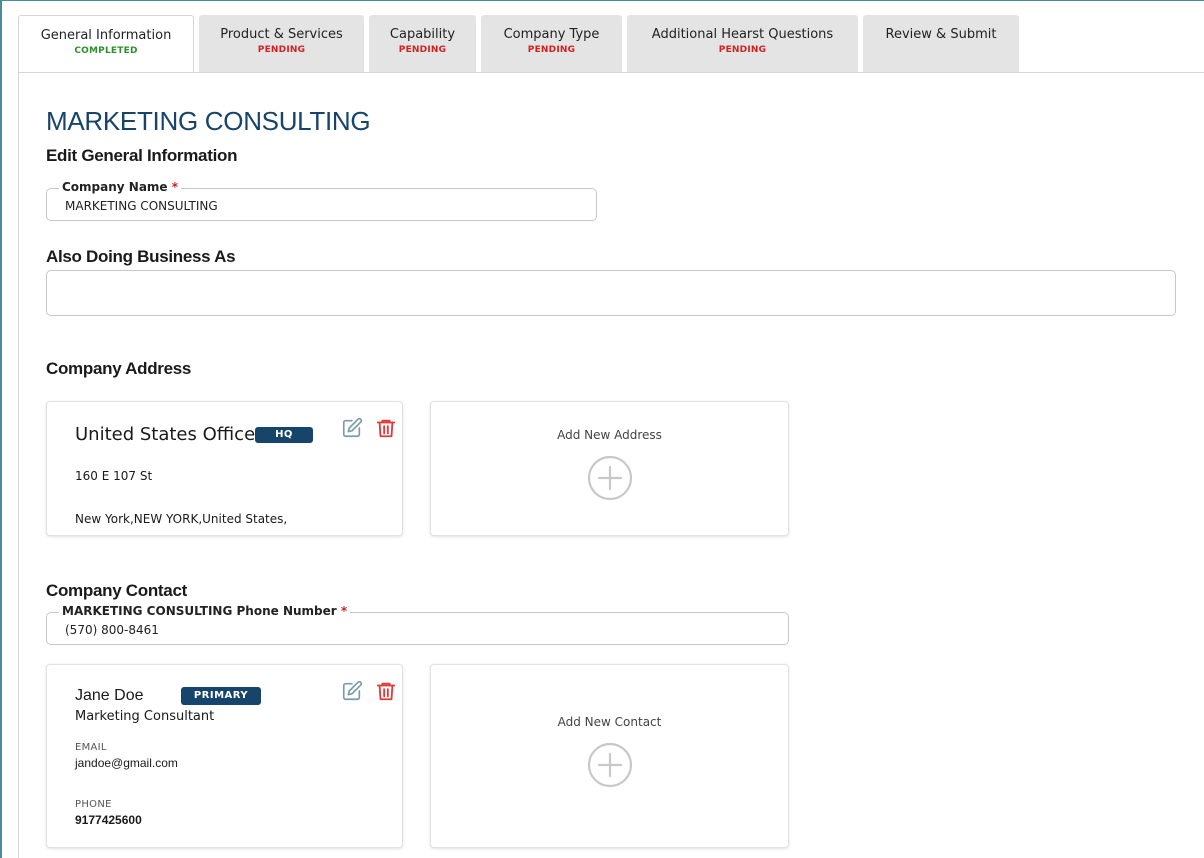 This screenshot has height=858, width=1204. Describe the element at coordinates (611, 293) in the screenshot. I see `dba-input` at that location.